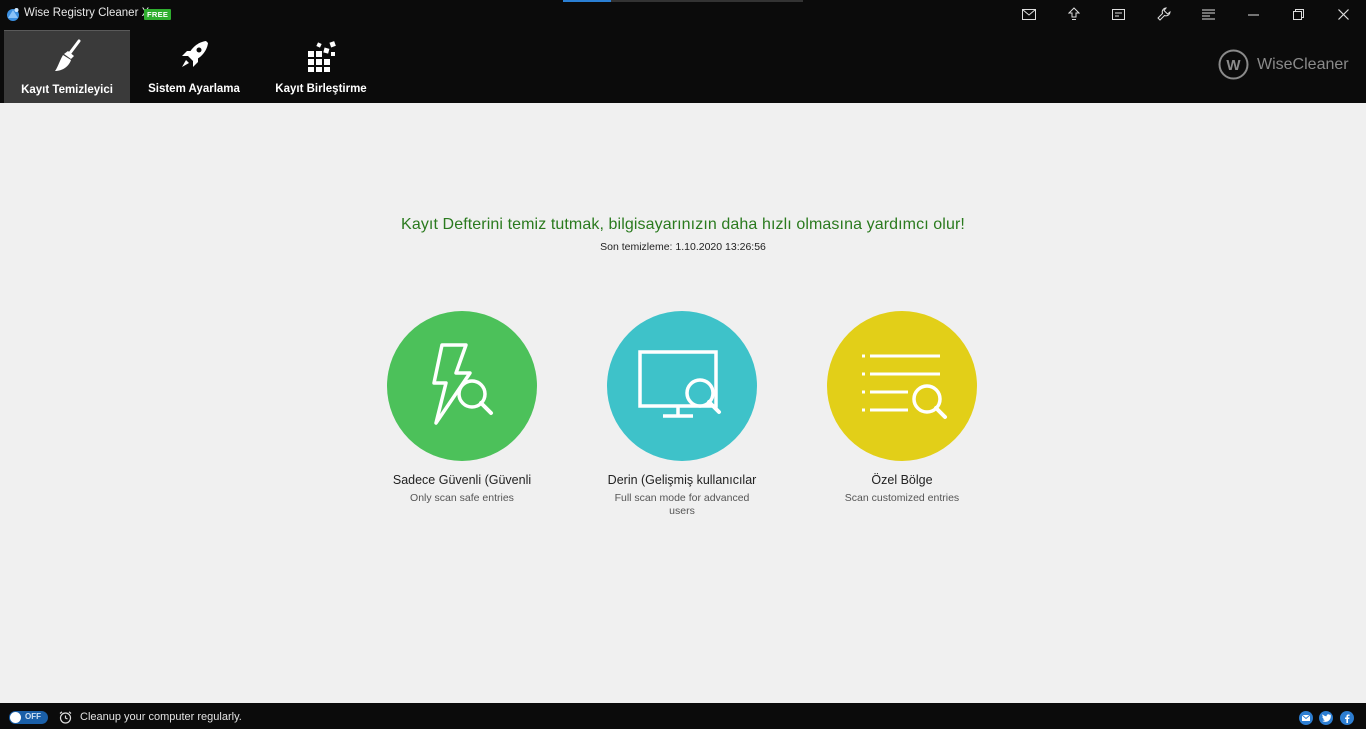 Image resolution: width=1366 pixels, height=729 pixels. I want to click on brand-text: WiseCleaner, so click(1303, 64).